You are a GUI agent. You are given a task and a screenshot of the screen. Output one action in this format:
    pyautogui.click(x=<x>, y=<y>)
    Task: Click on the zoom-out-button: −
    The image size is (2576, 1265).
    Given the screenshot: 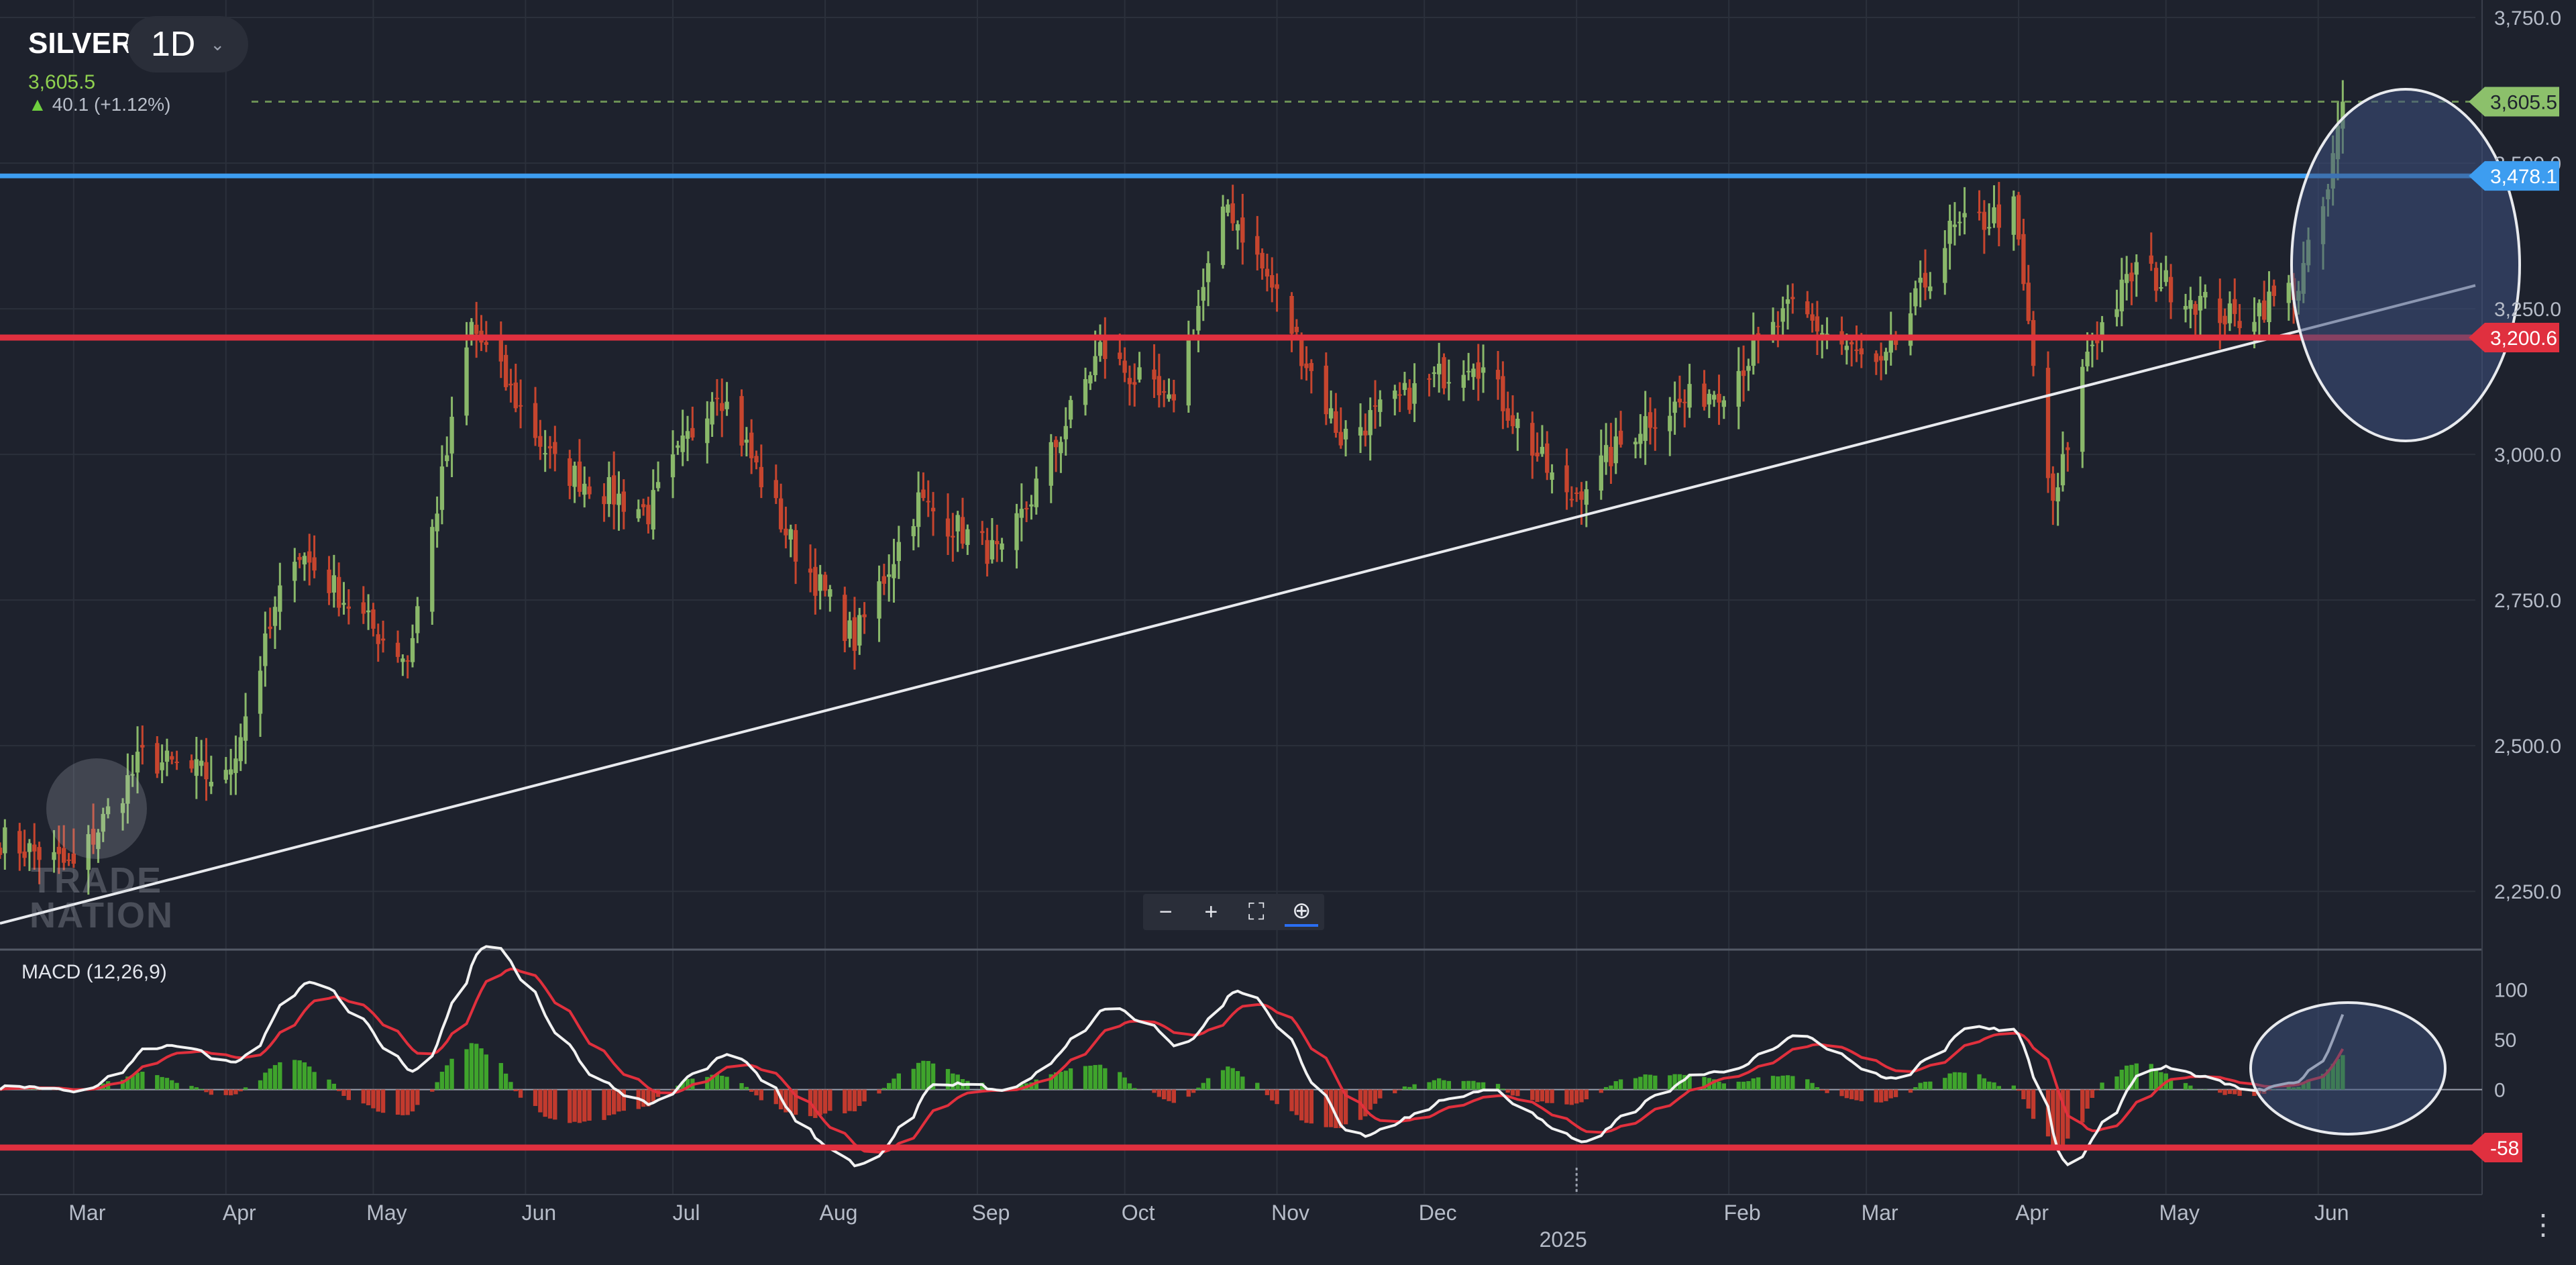 What is the action you would take?
    pyautogui.click(x=1166, y=912)
    